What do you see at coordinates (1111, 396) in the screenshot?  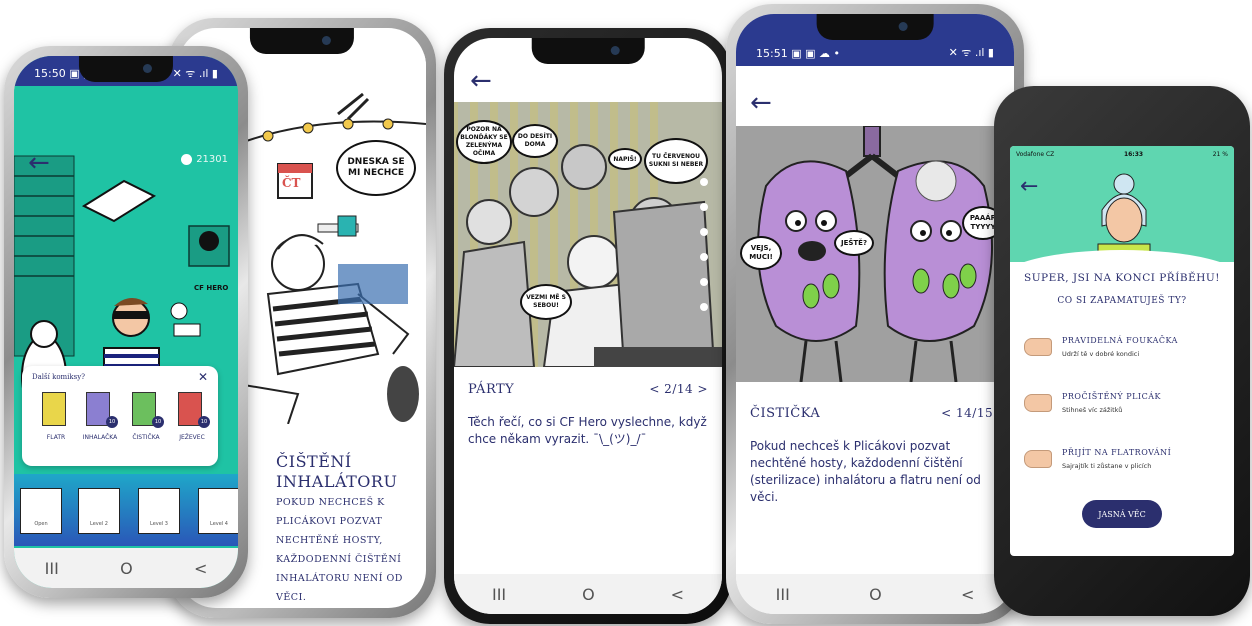 I see `takeaway-title: Pročištěný Plicák` at bounding box center [1111, 396].